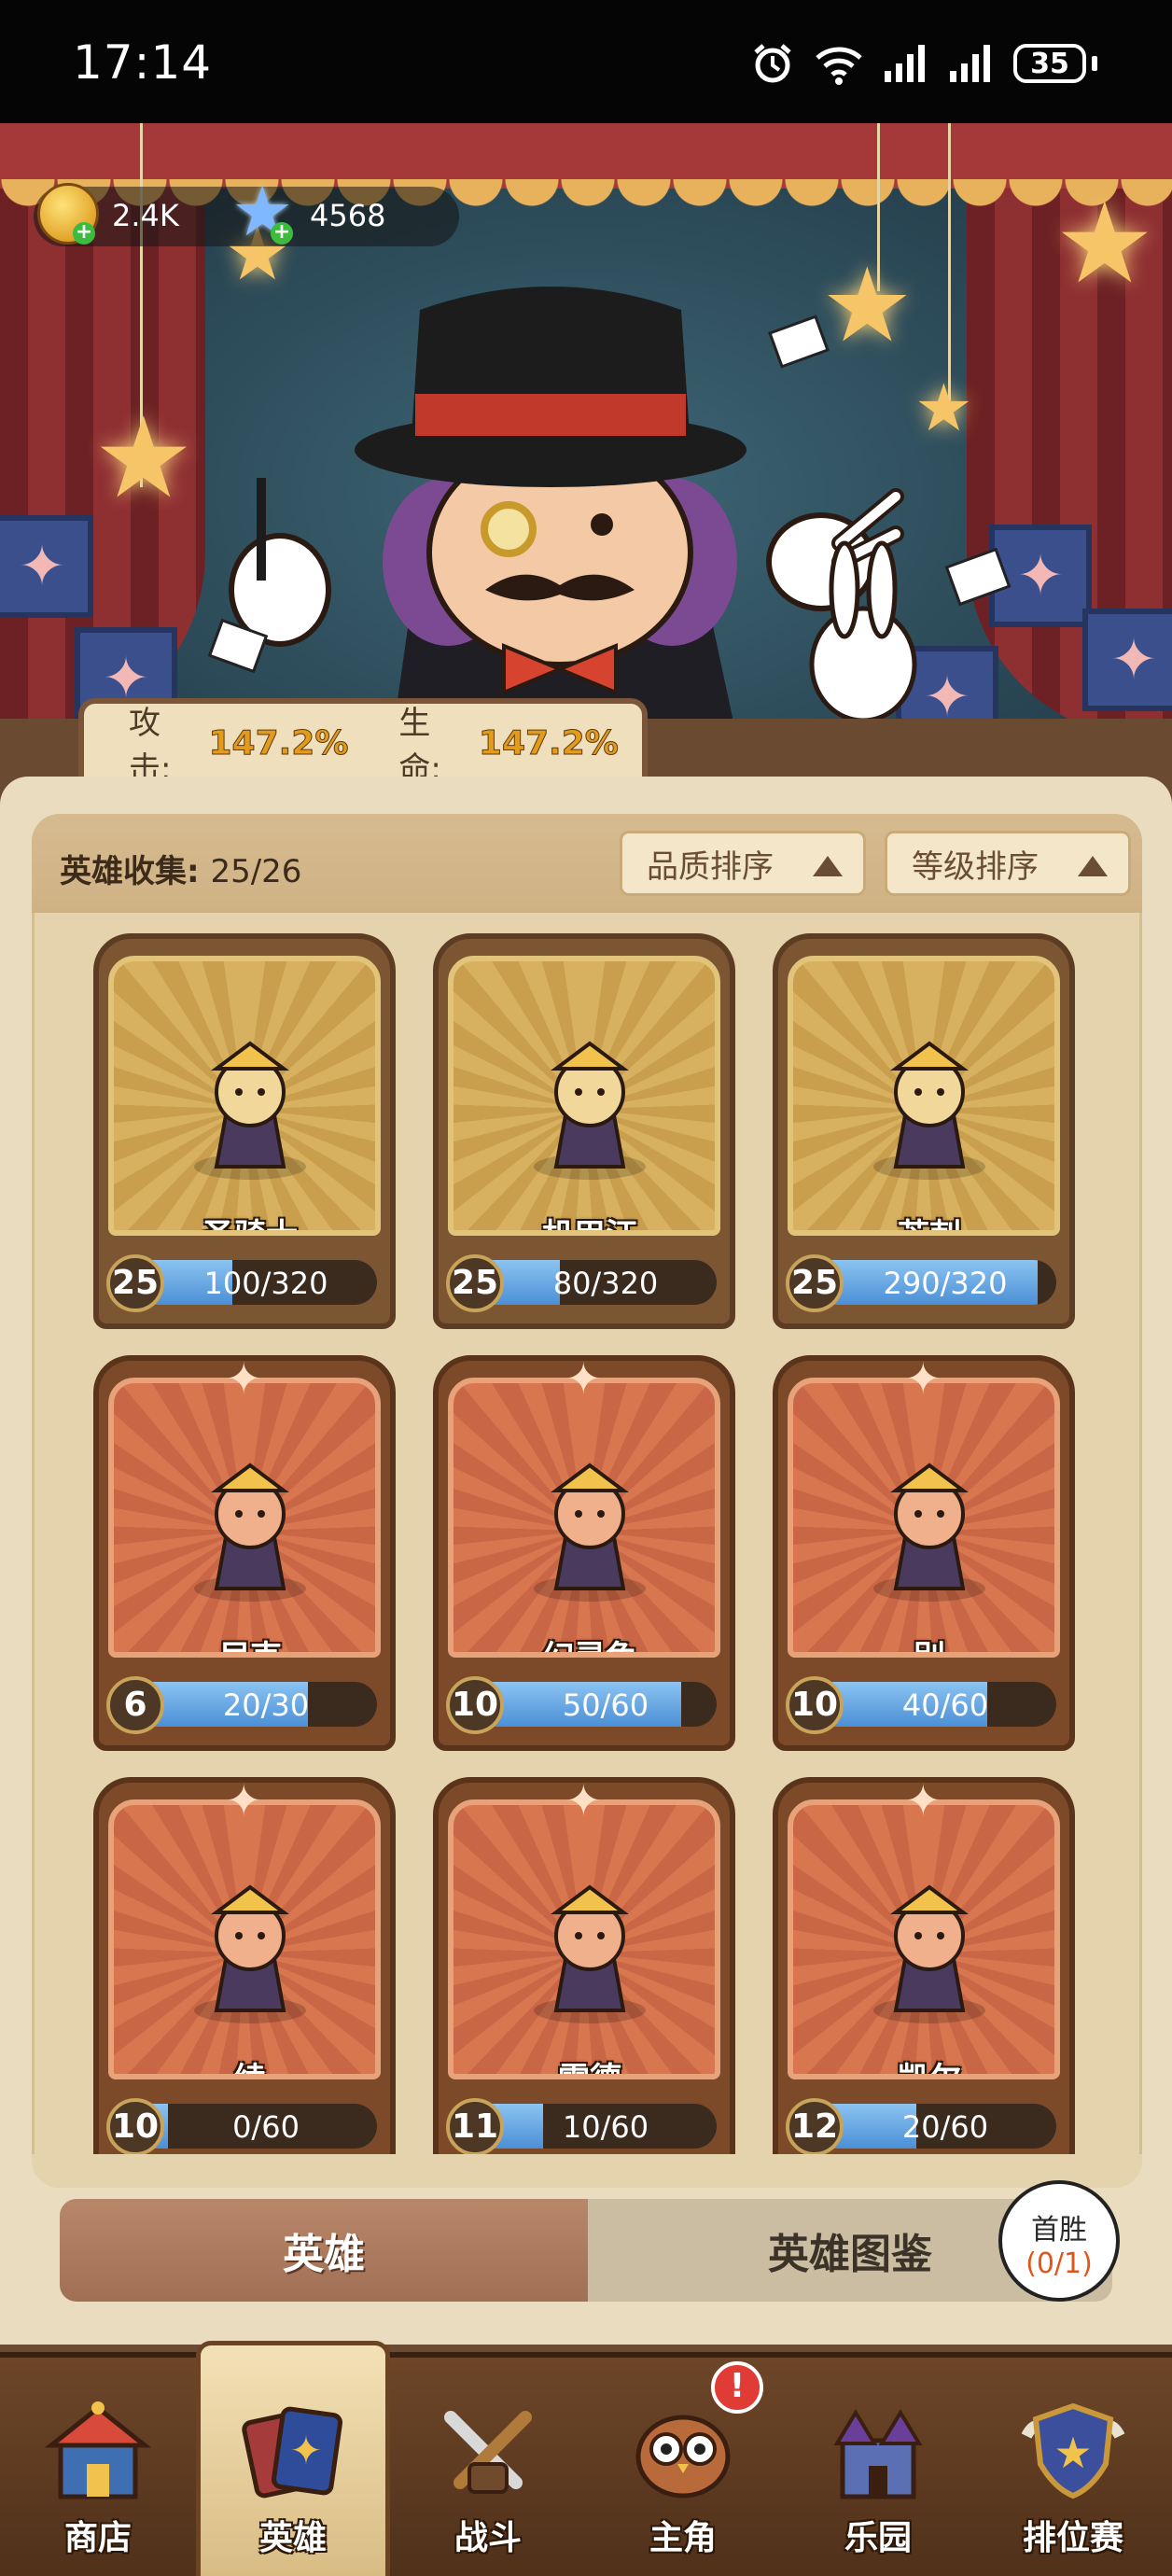 The width and height of the screenshot is (1172, 2576). Describe the element at coordinates (488, 2452) in the screenshot. I see `battle-swords-icon` at that location.